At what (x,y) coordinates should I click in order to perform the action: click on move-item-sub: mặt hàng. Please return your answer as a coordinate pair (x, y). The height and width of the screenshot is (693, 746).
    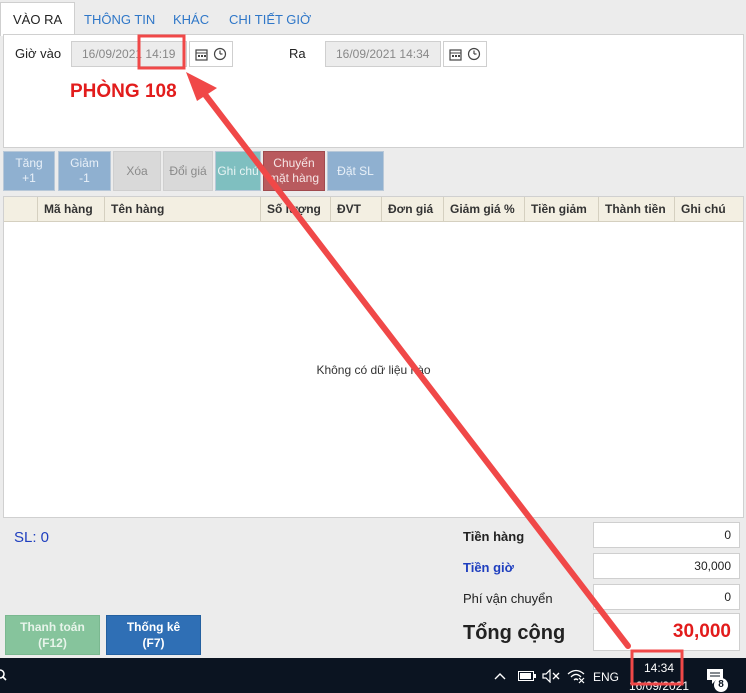
    Looking at the image, I should click on (294, 178).